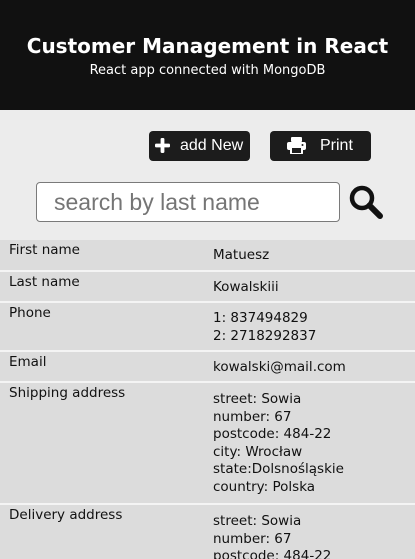  Describe the element at coordinates (67, 393) in the screenshot. I see `detail-label: Shipping address` at that location.